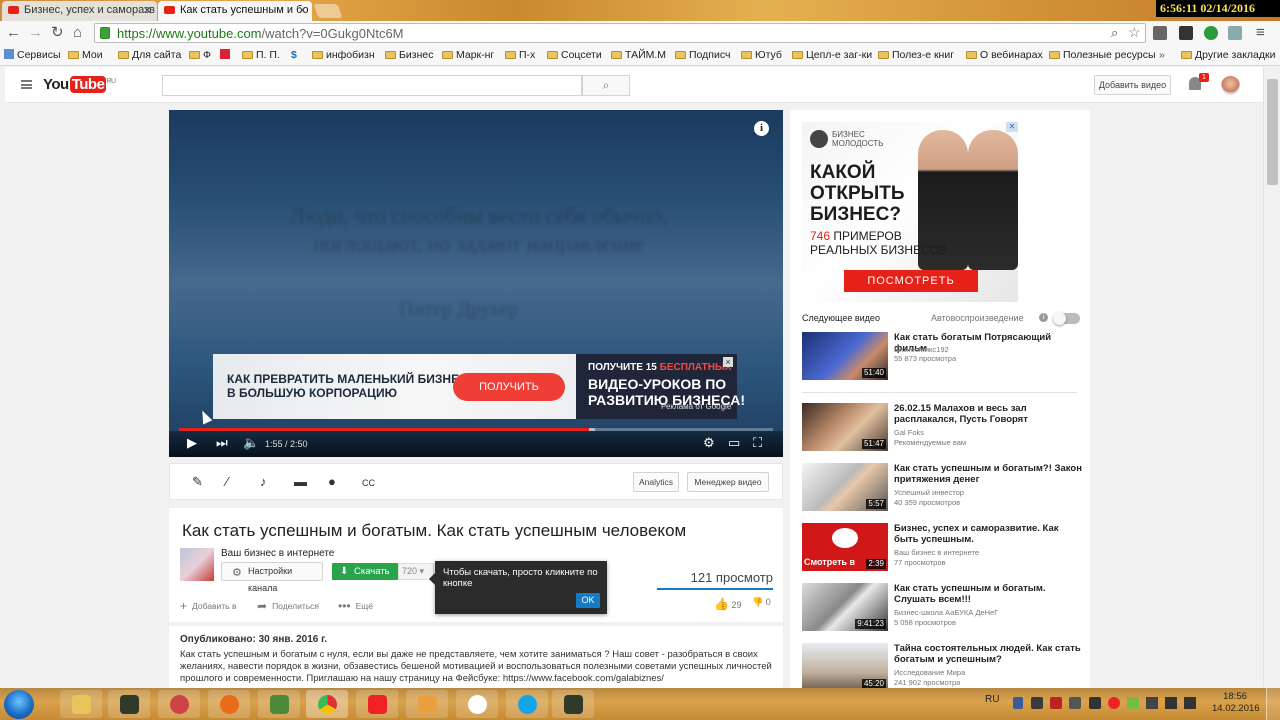 The width and height of the screenshot is (1280, 720). Describe the element at coordinates (845, 356) in the screenshot. I see `video-thumbnail: 51:40` at that location.